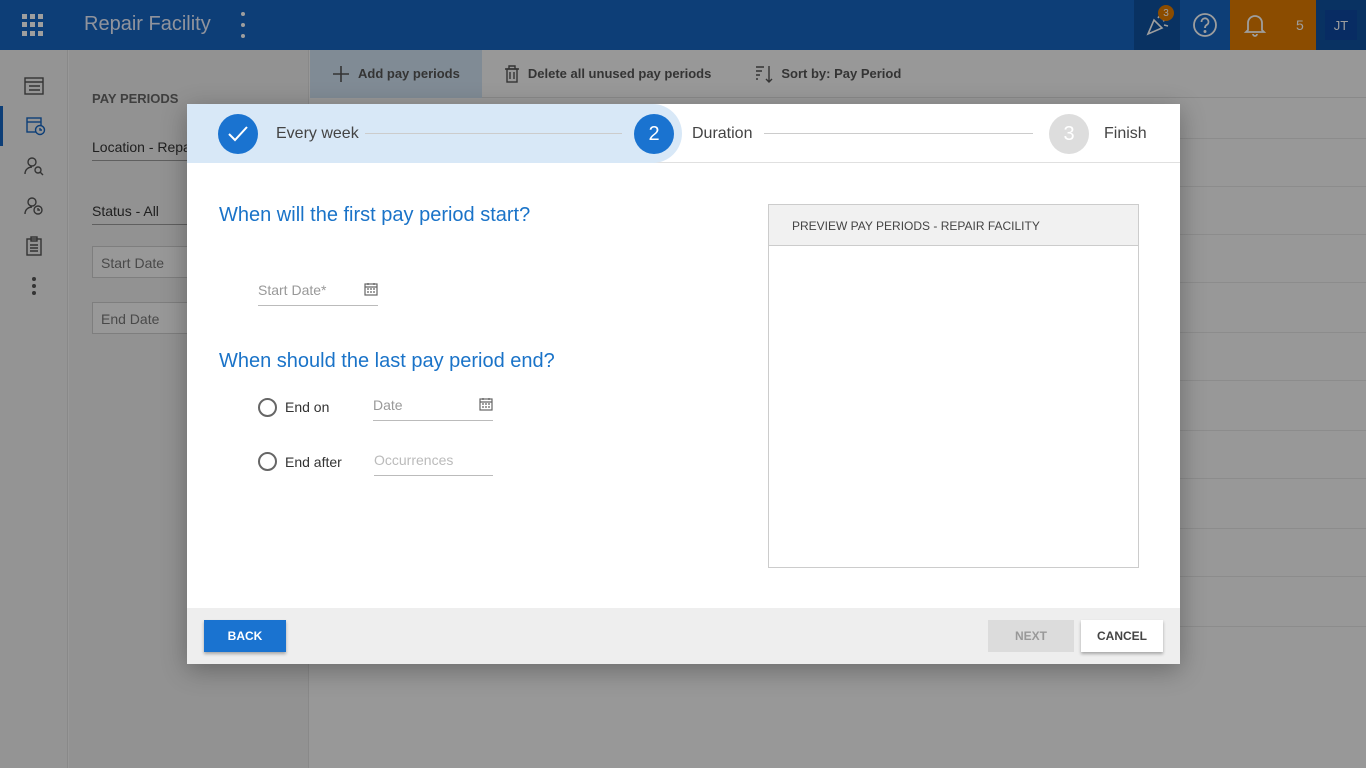  Describe the element at coordinates (245, 636) in the screenshot. I see `back-button: BACK` at that location.